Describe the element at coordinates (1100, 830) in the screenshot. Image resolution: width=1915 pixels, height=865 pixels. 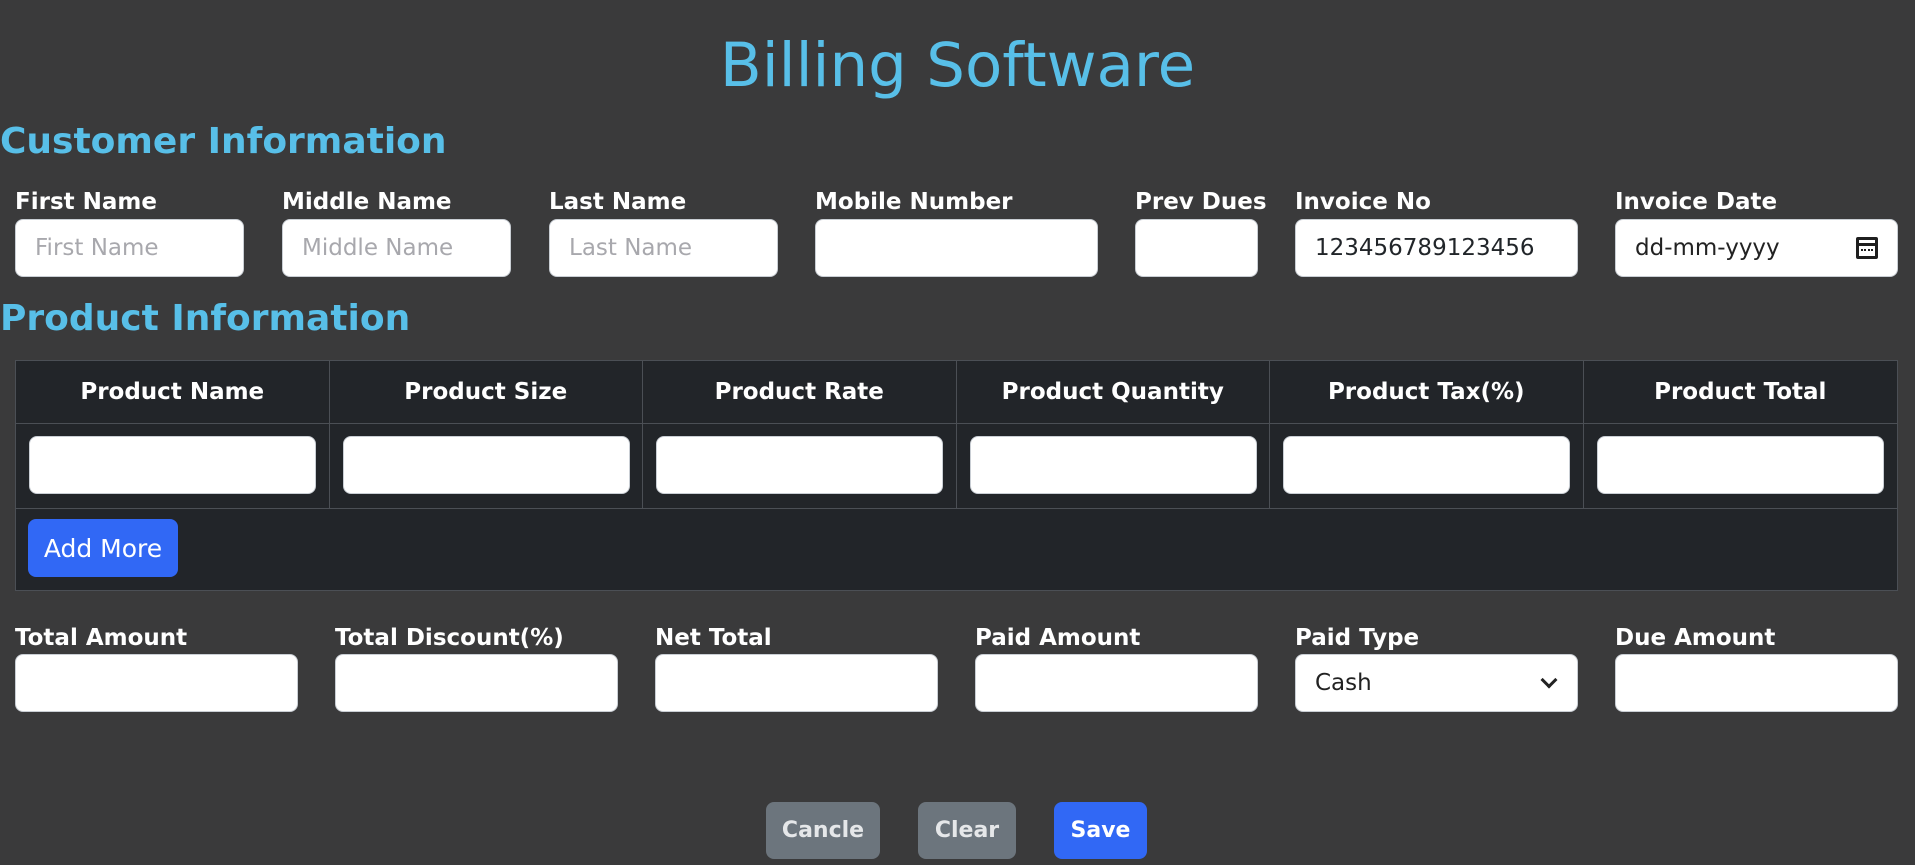
I see `save-button: Save` at that location.